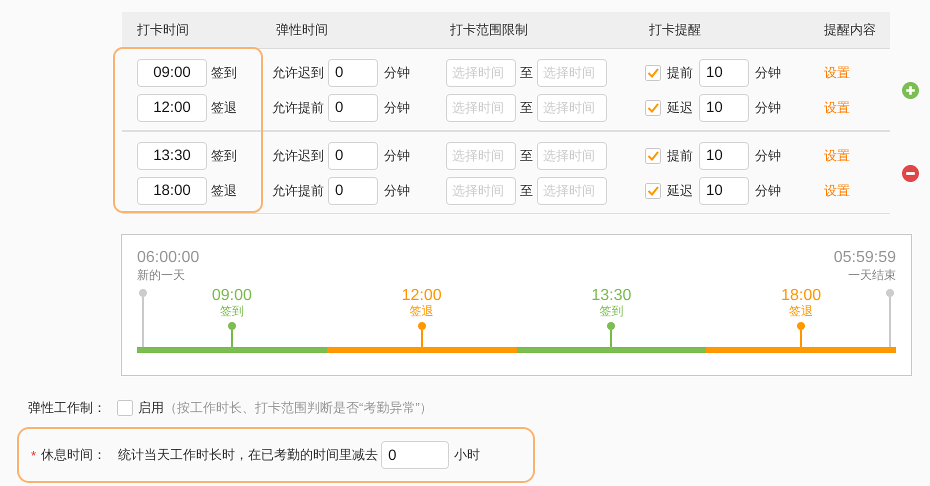 The image size is (930, 486). Describe the element at coordinates (415, 455) in the screenshot. I see `hours-field: 0` at that location.